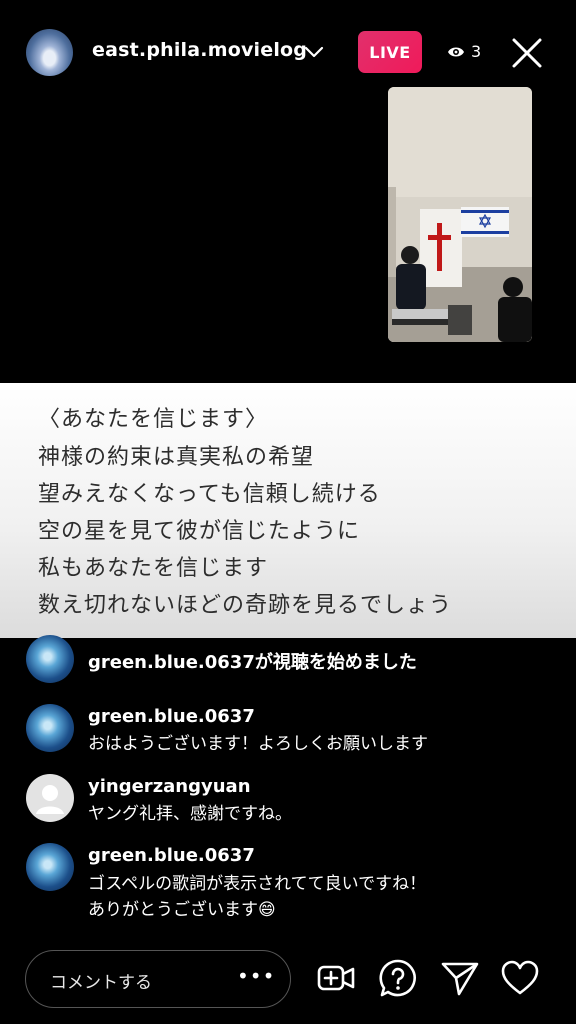  What do you see at coordinates (158, 979) in the screenshot?
I see `comment-input: コメントする •••` at bounding box center [158, 979].